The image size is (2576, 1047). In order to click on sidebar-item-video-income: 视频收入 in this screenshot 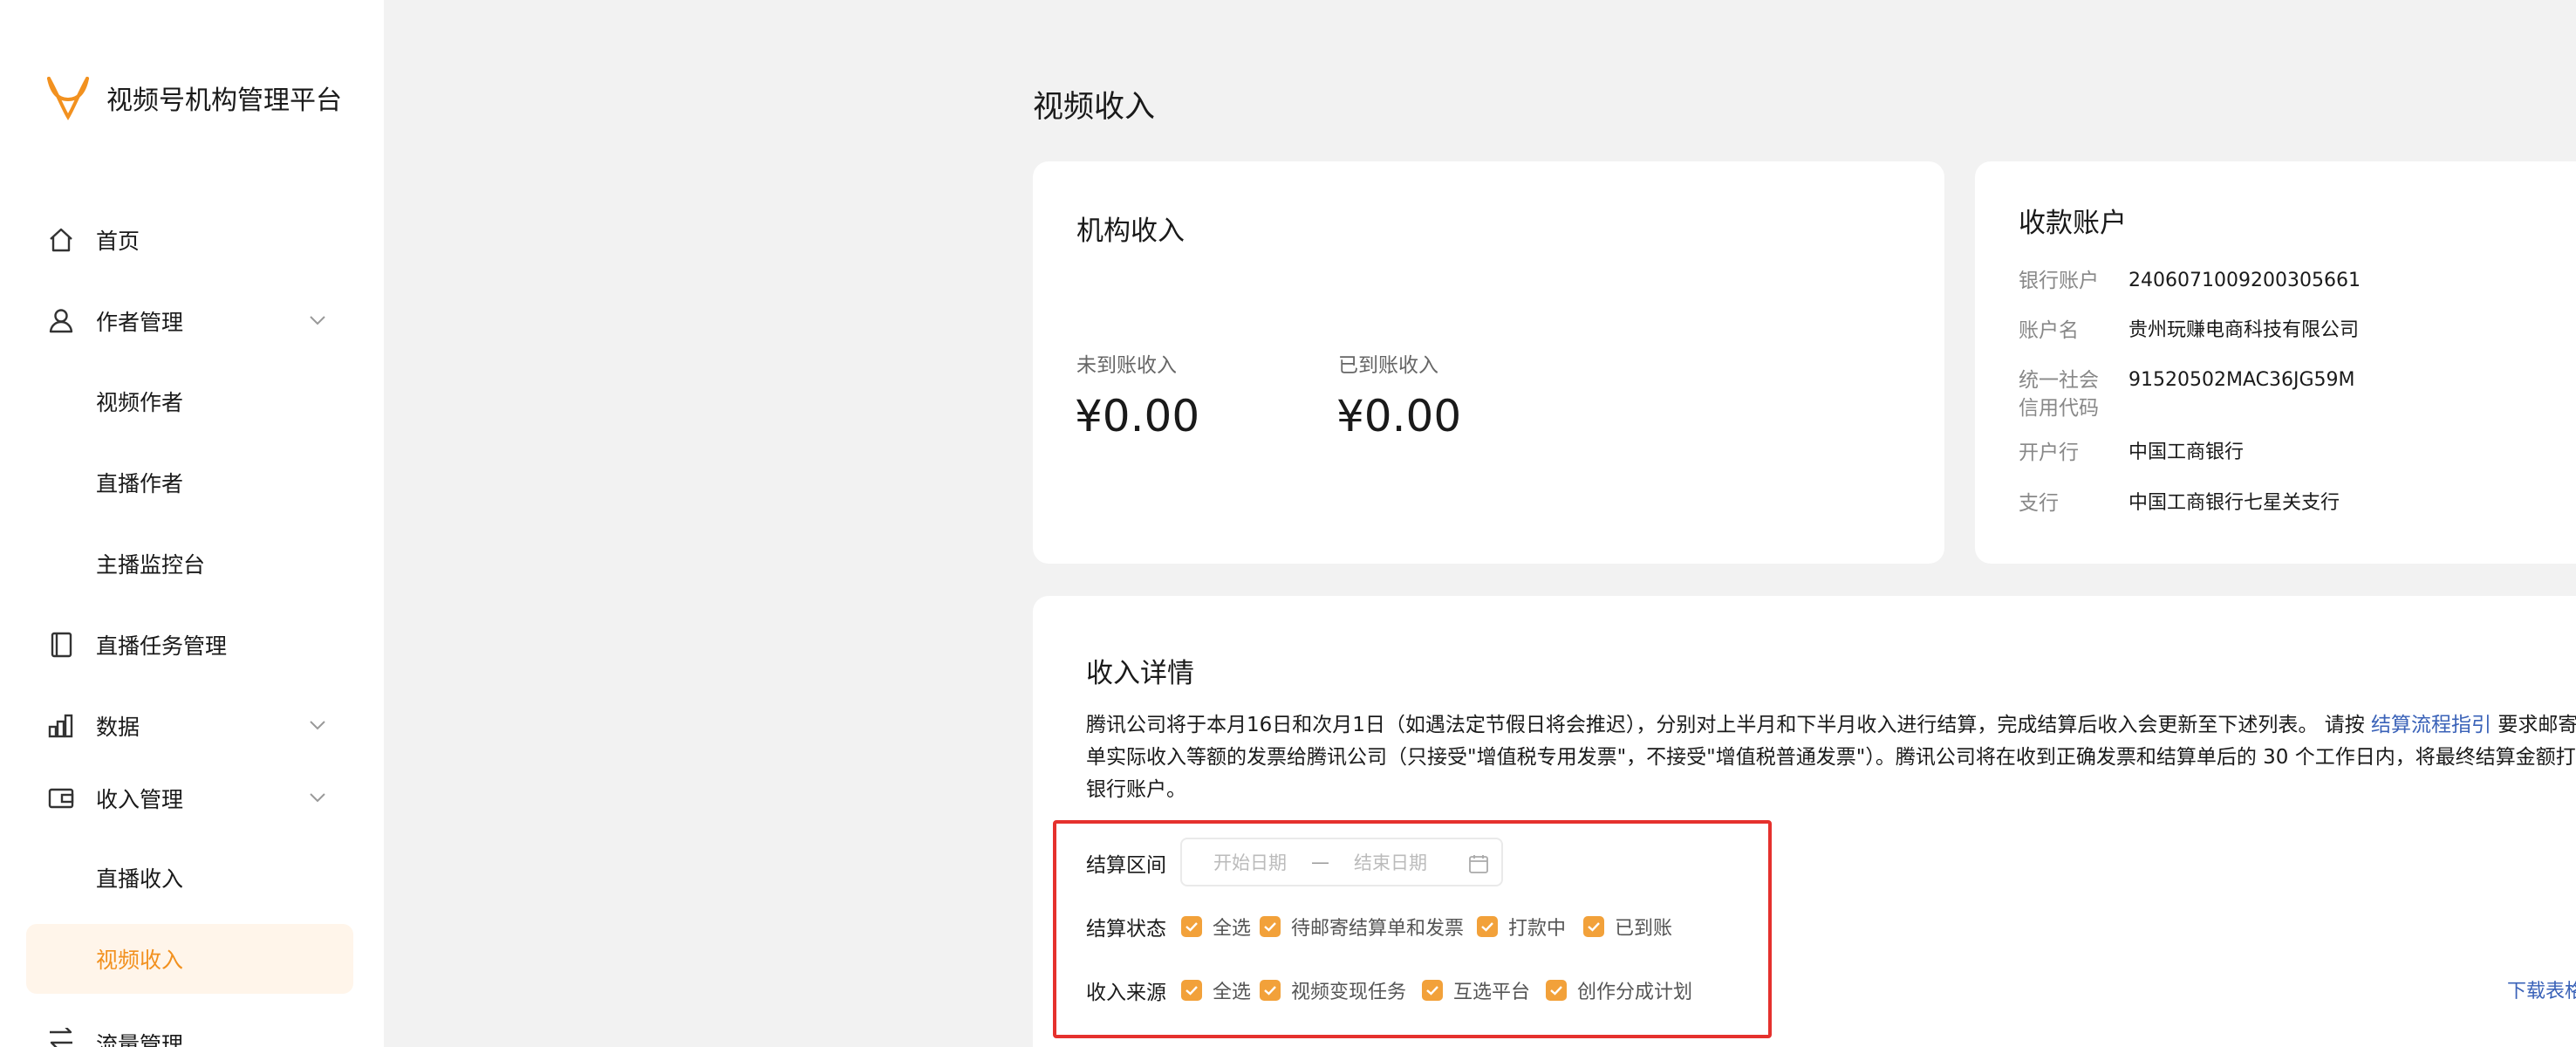, I will do `click(189, 959)`.